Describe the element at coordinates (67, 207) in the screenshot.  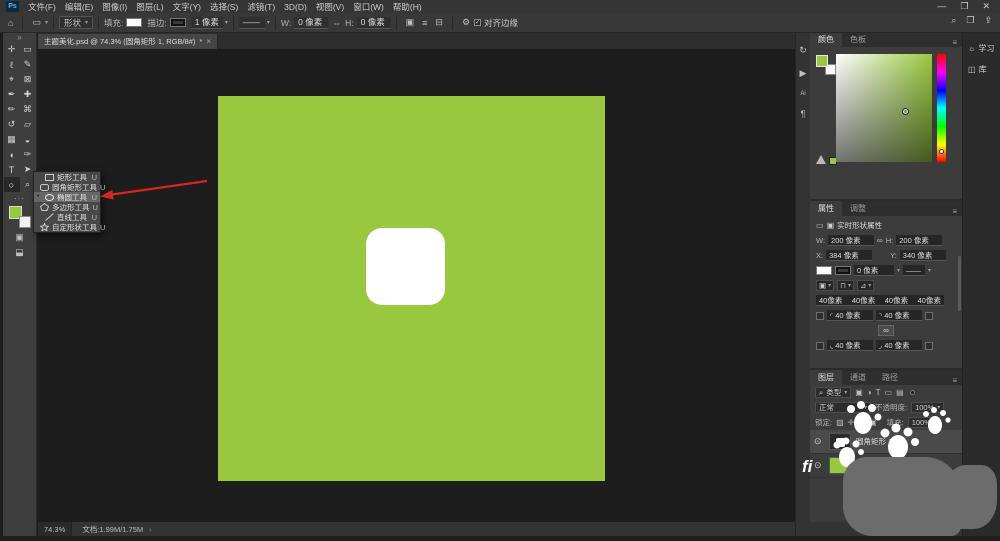
I see `flyout-item-polygon: 多边形工具 U` at that location.